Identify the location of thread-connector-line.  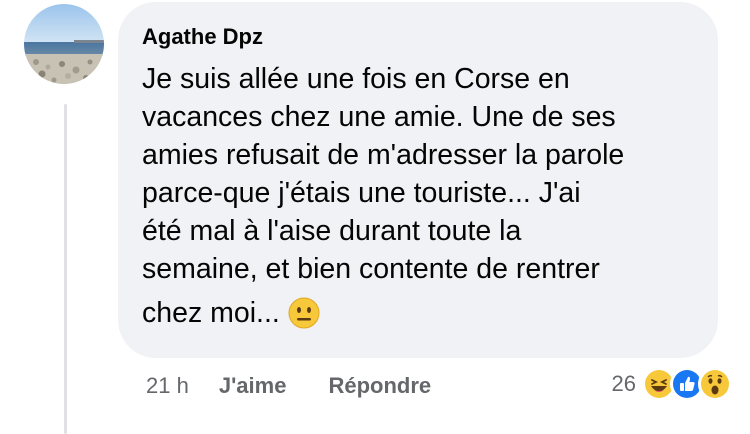
(65, 269).